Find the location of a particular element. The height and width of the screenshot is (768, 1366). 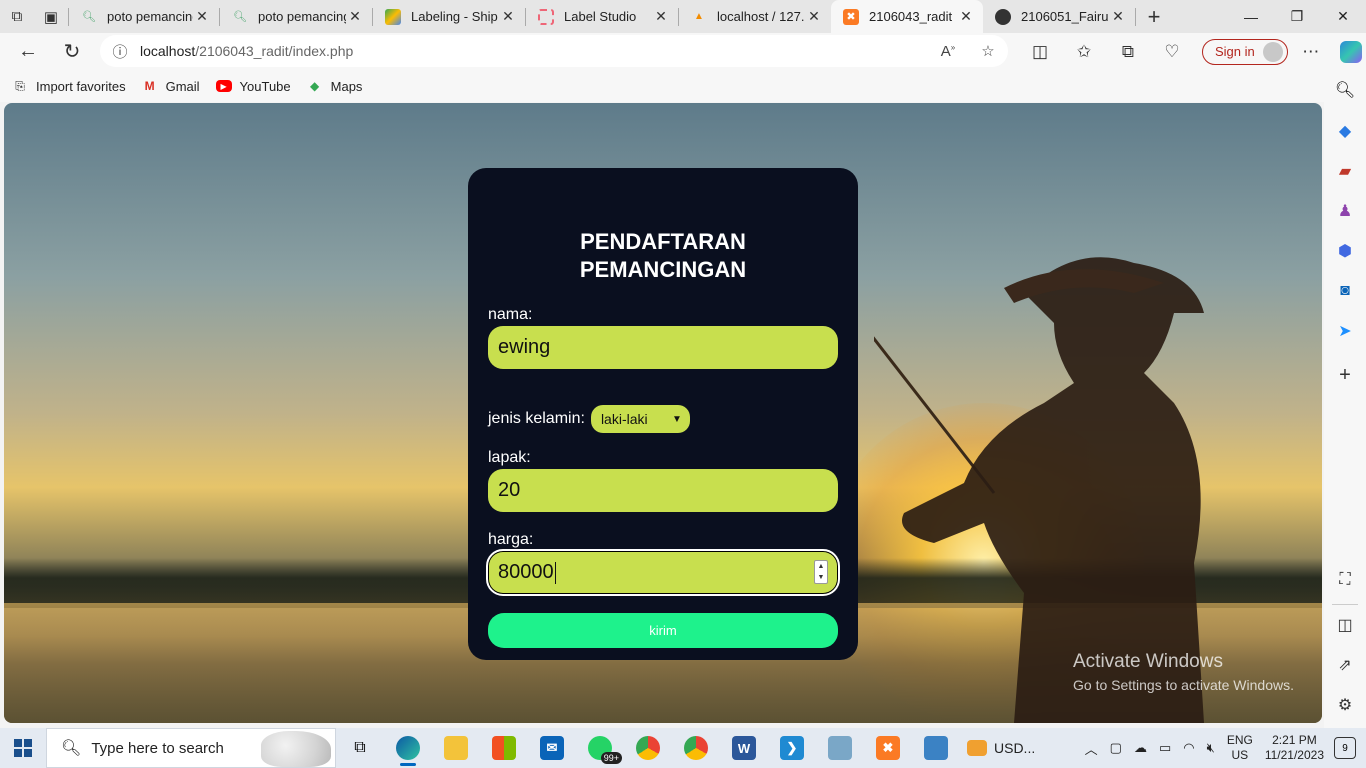

tab-2106043-radit: ✖ 2106043_radit ✕ is located at coordinates (907, 16).